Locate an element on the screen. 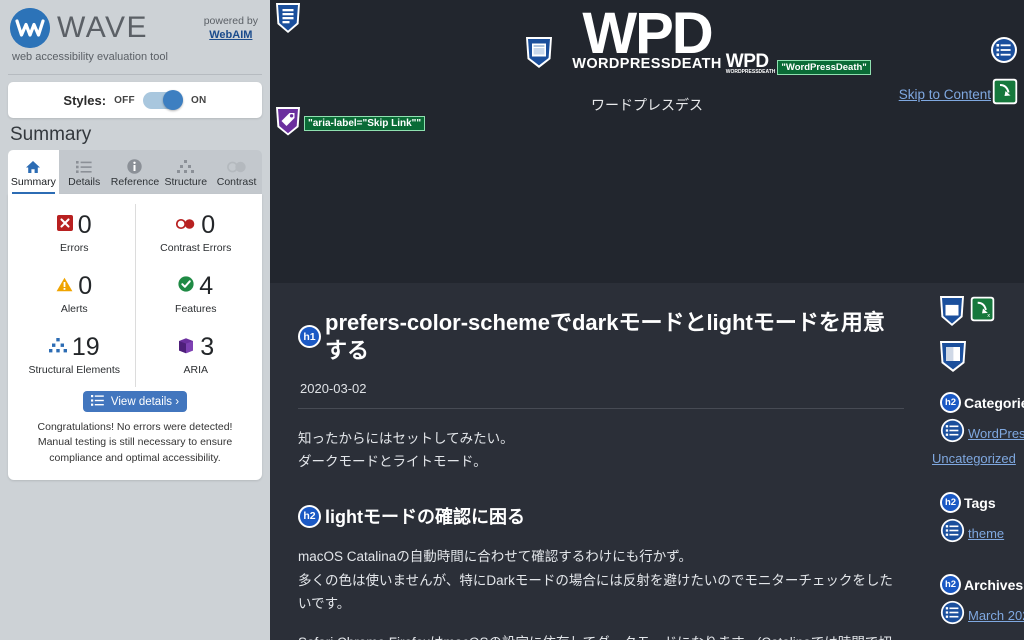 The image size is (1024, 640). post-h2-row: h2 lightモードの確認に困る is located at coordinates (601, 516).